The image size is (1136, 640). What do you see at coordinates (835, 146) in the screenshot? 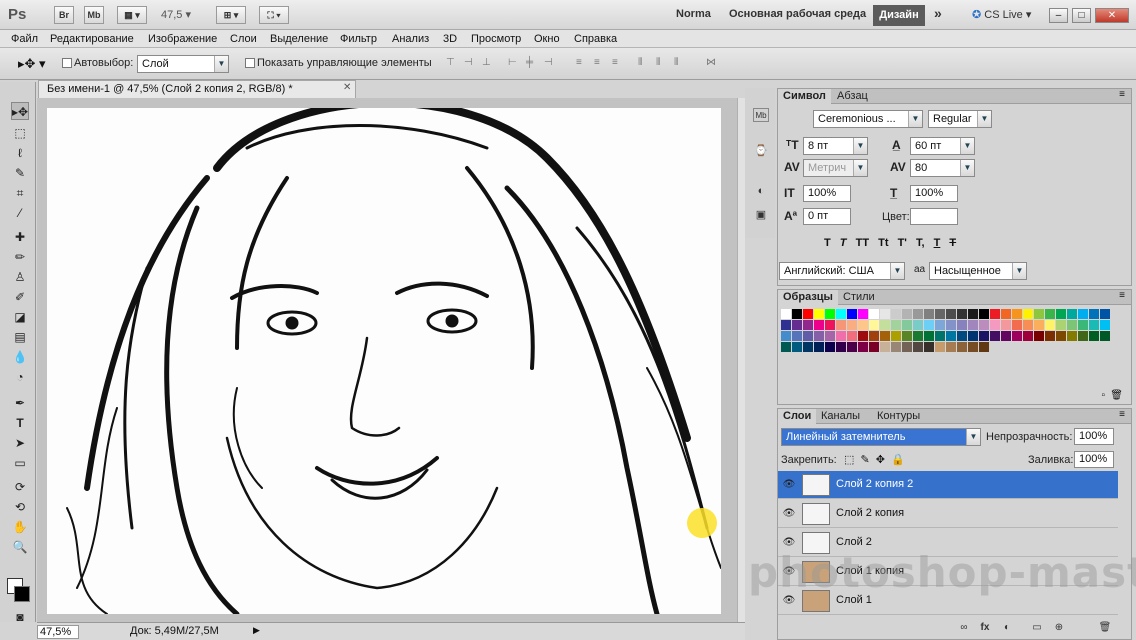
I see `font-size-select: 8 пт ▼` at bounding box center [835, 146].